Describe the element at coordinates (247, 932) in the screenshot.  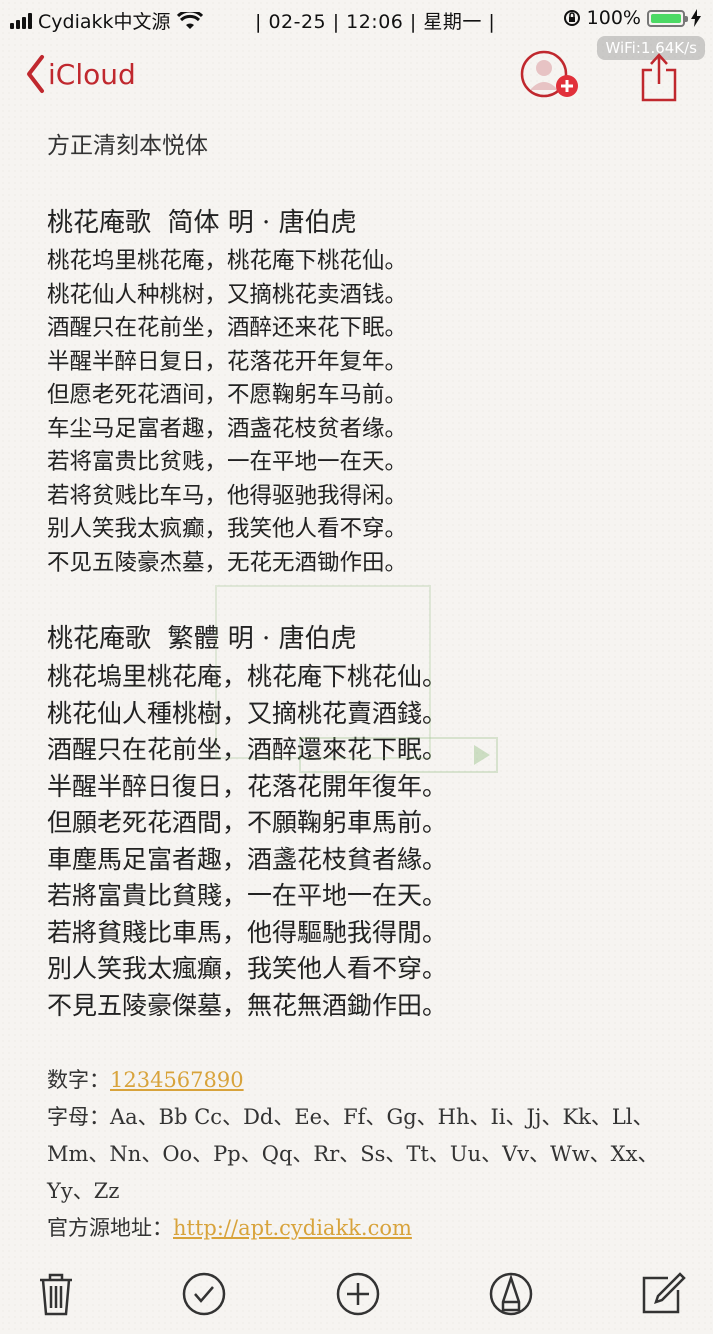
I see `poem-line: 若將貧賤比車馬，他得驅馳我得閒。` at that location.